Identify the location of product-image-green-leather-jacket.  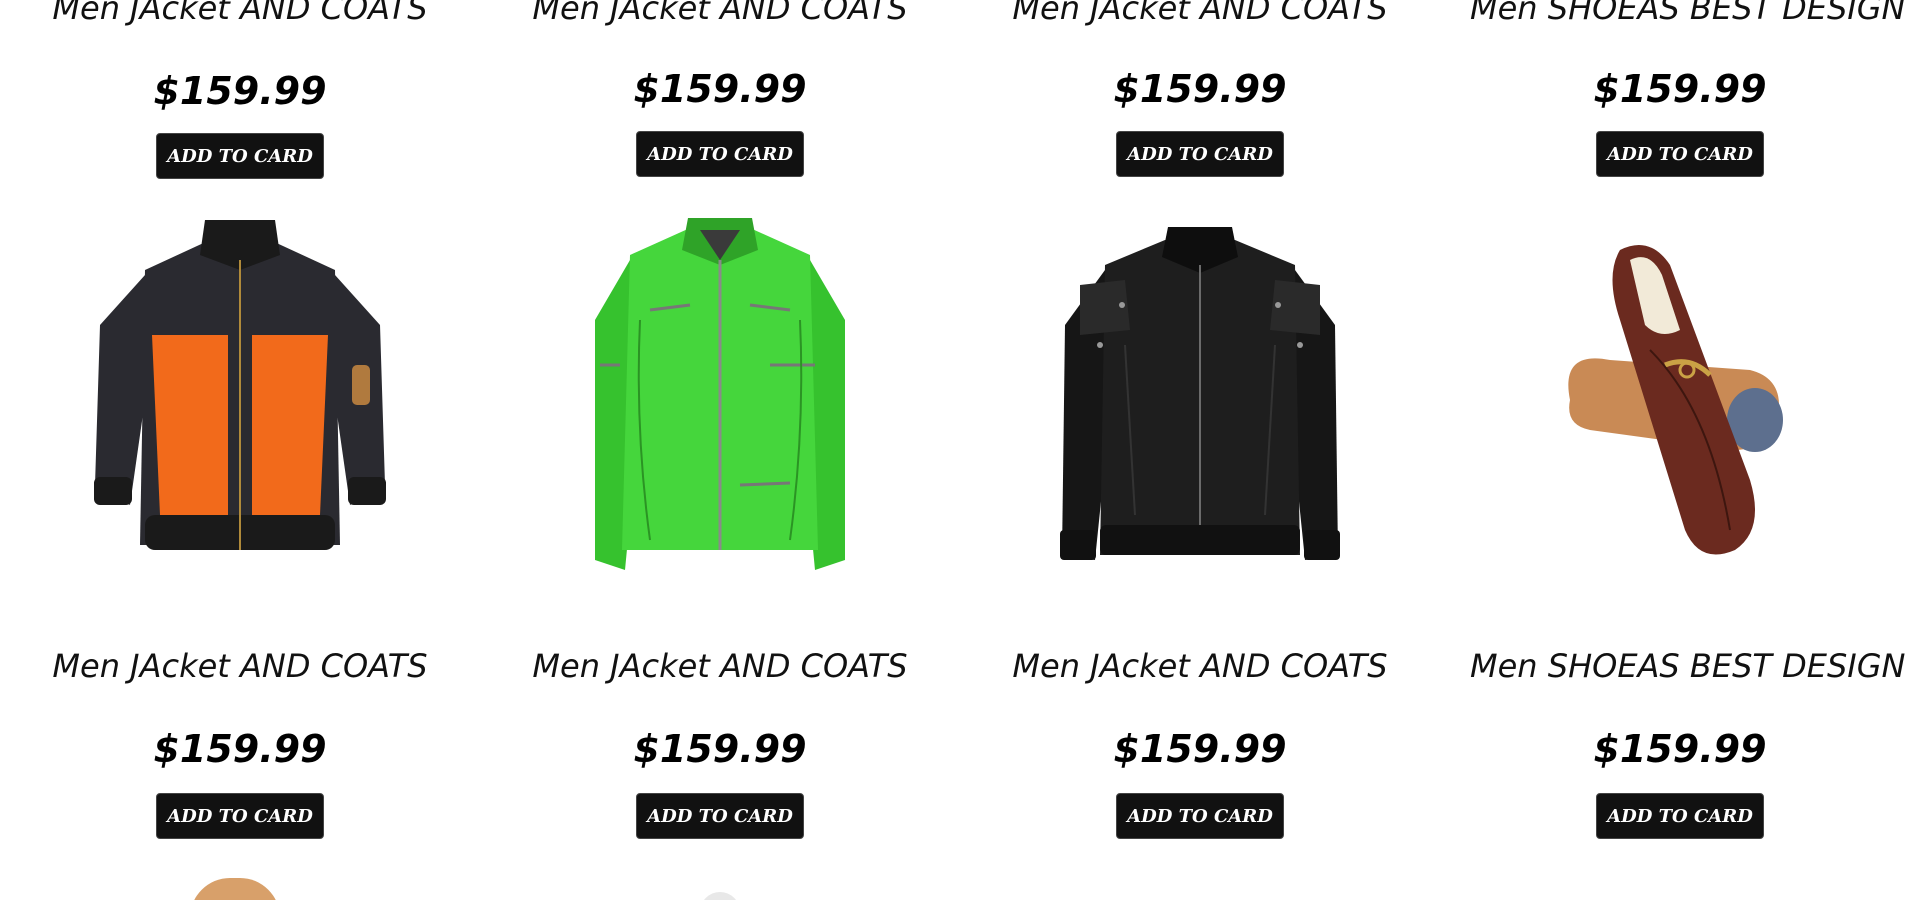
(720, 400).